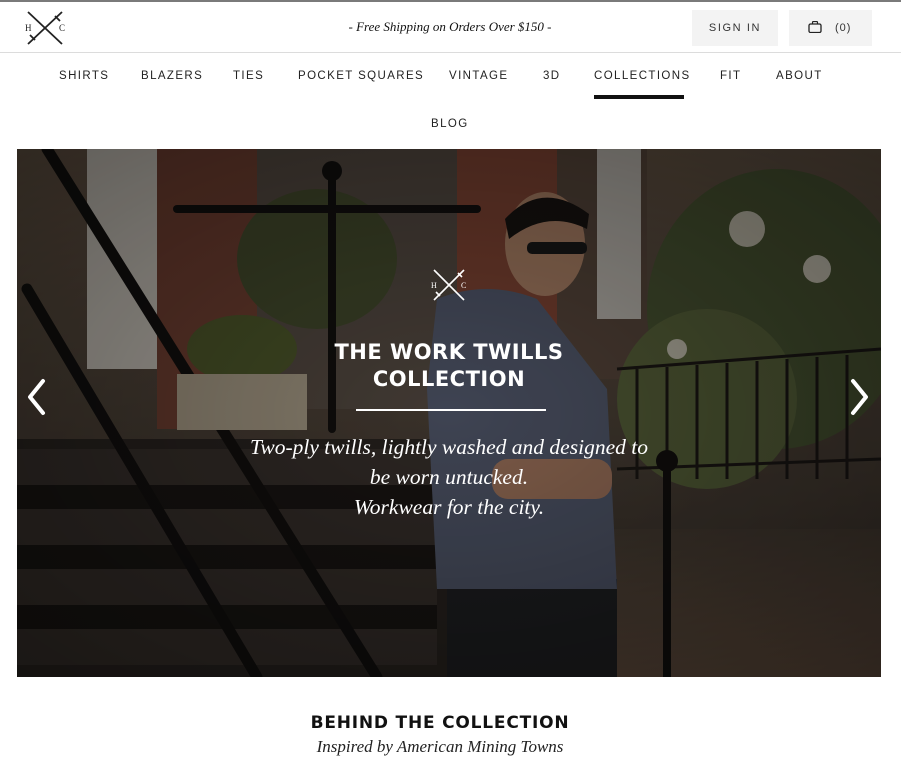  What do you see at coordinates (463, 285) in the screenshot?
I see `hero-logo-letter-c: C` at bounding box center [463, 285].